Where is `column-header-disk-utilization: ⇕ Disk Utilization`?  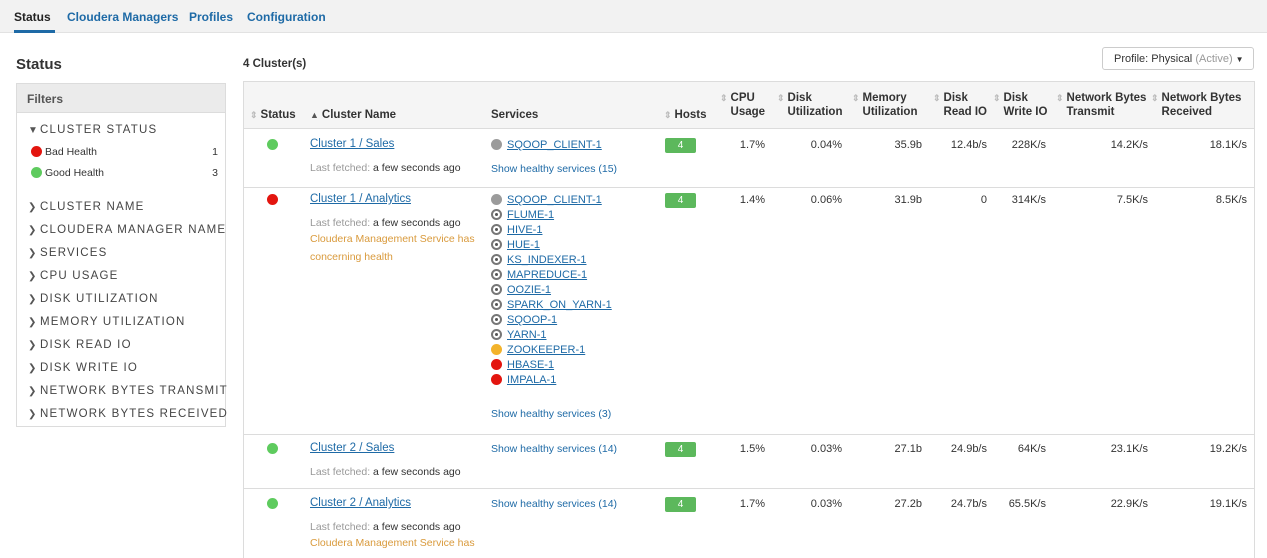 column-header-disk-utilization: ⇕ Disk Utilization is located at coordinates (810, 105).